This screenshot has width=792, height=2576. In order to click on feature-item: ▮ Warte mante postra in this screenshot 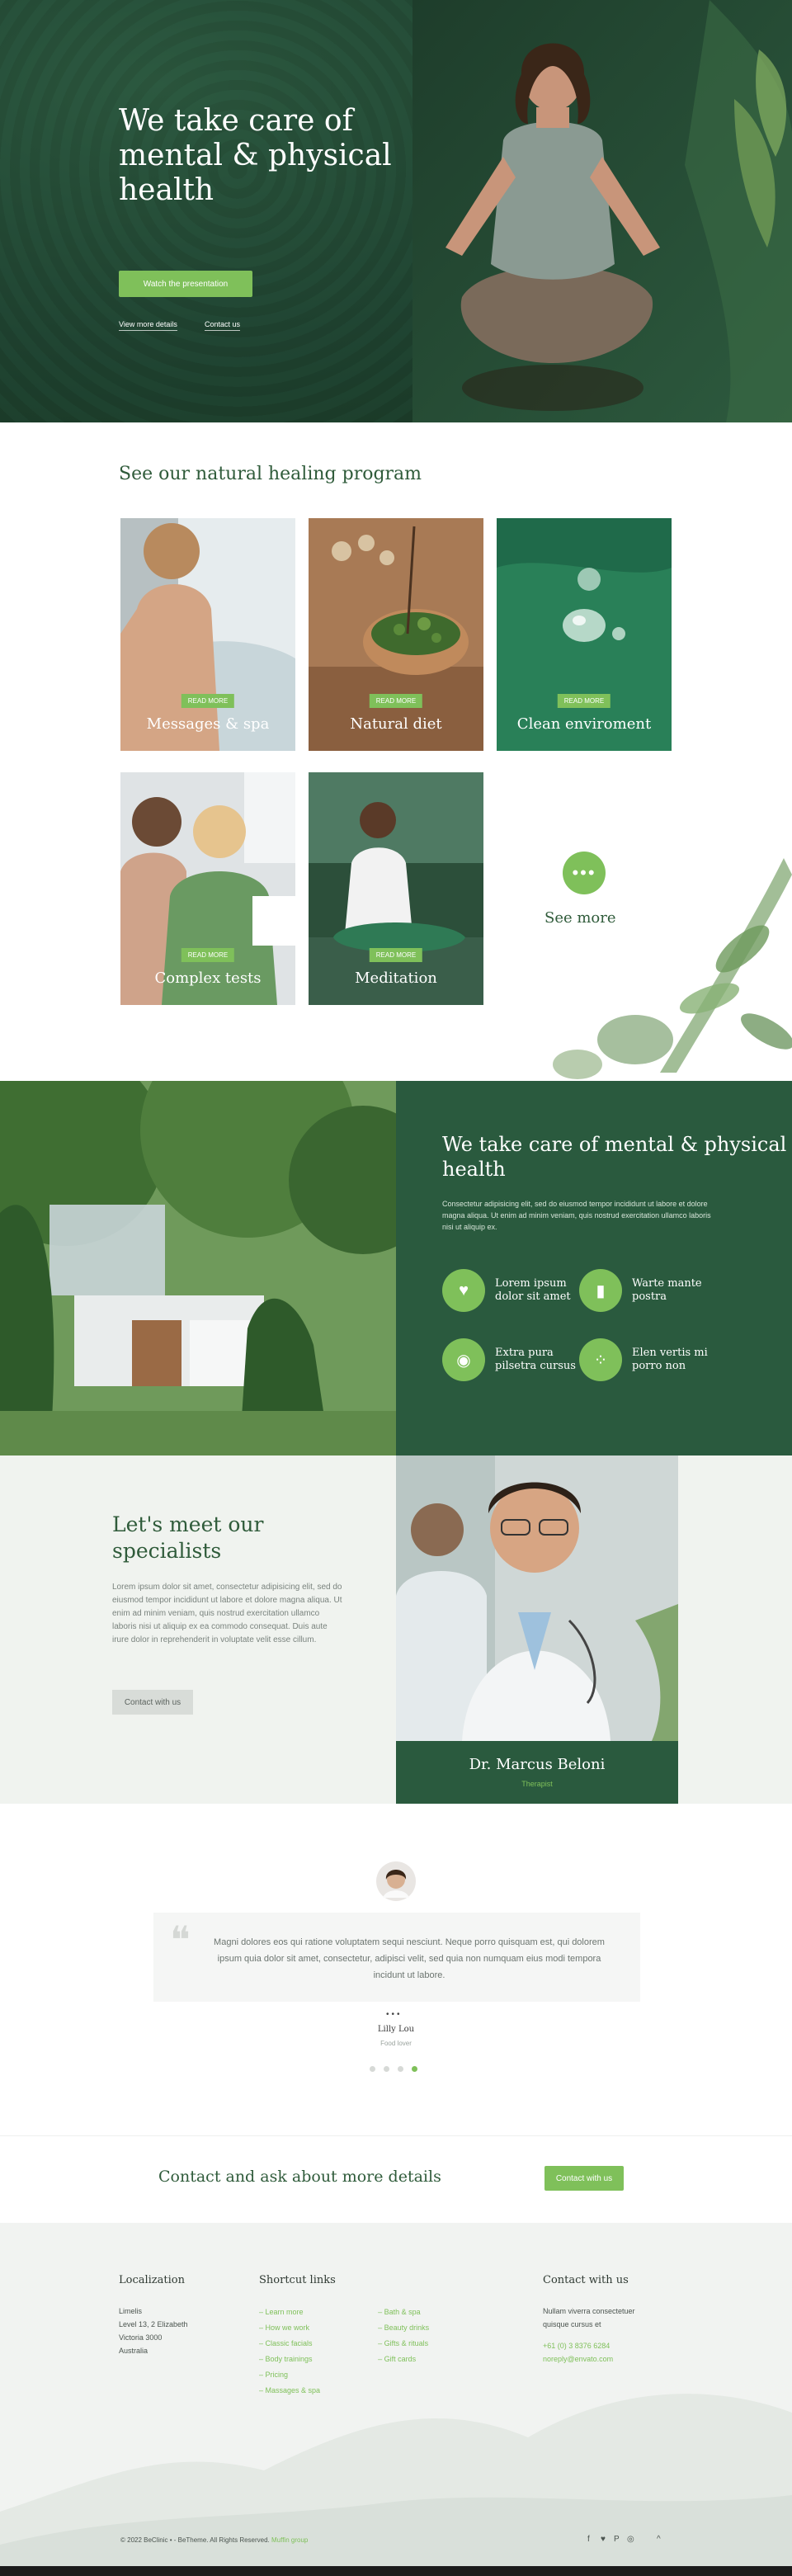, I will do `click(646, 1290)`.